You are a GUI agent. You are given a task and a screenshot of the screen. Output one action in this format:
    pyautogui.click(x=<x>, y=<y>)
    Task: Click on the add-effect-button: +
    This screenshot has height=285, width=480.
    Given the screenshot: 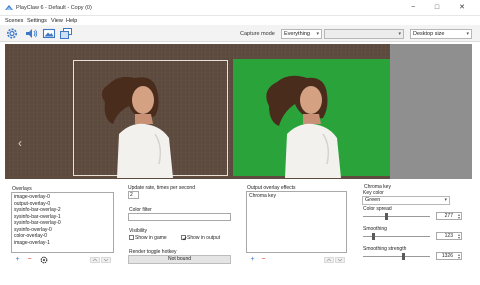 What is the action you would take?
    pyautogui.click(x=252, y=260)
    